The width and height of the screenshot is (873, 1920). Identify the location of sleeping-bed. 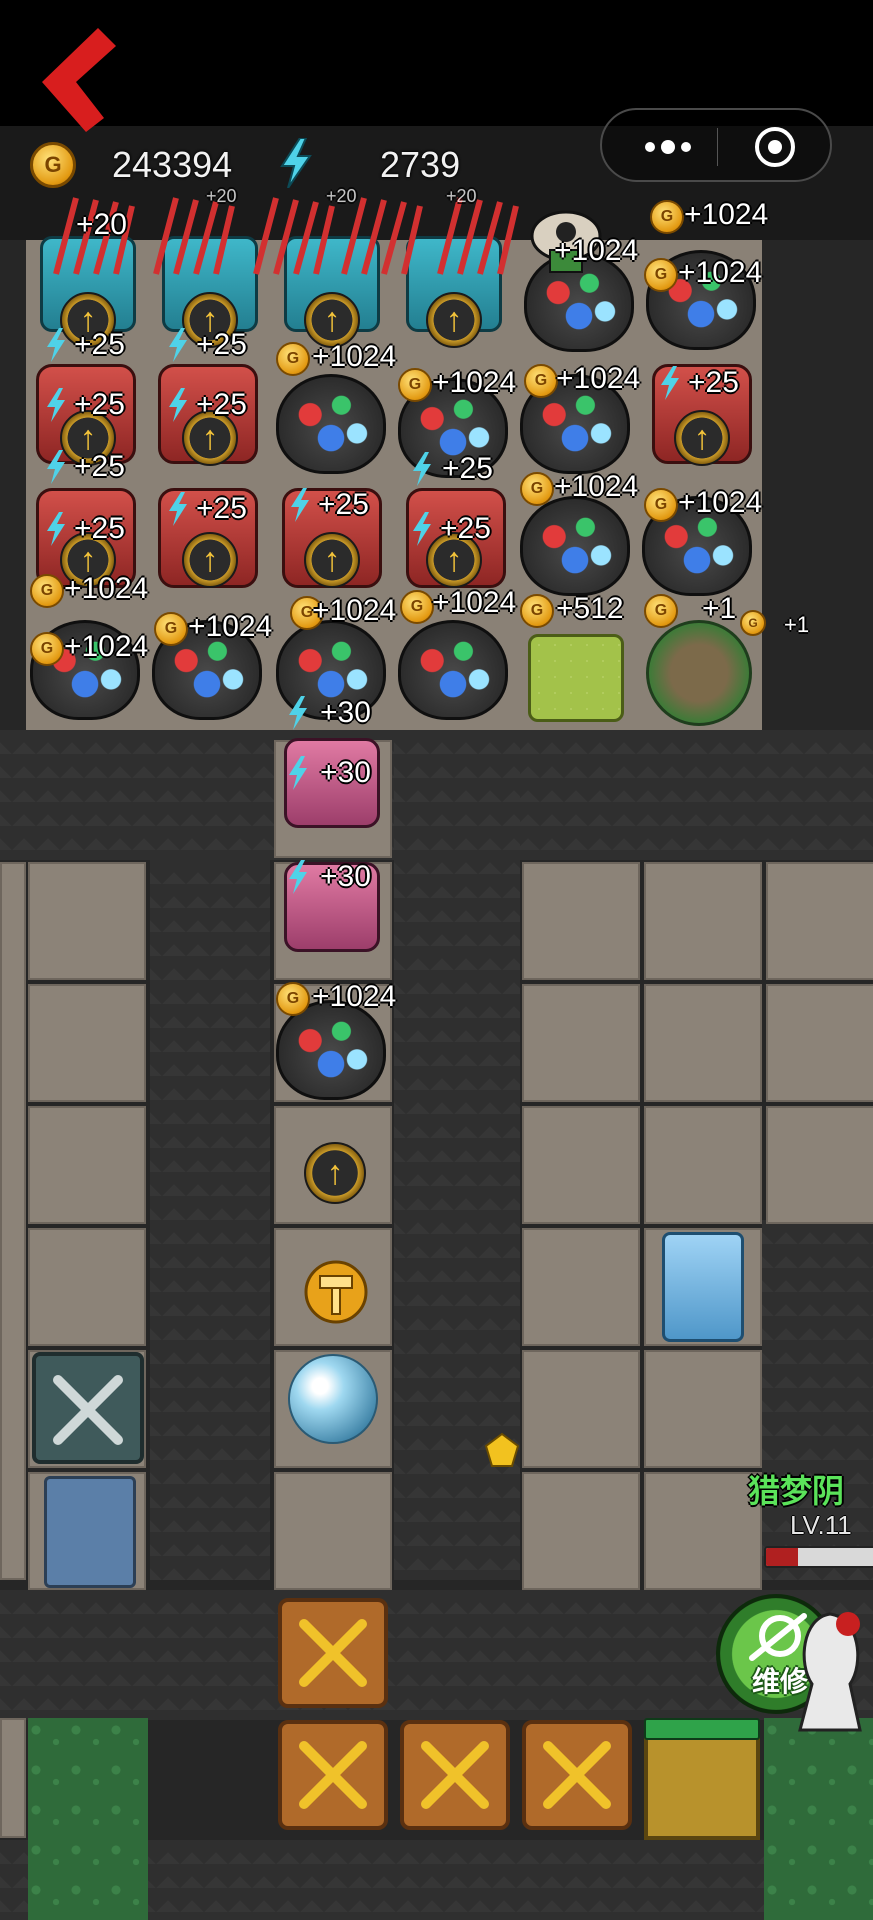
(576, 678).